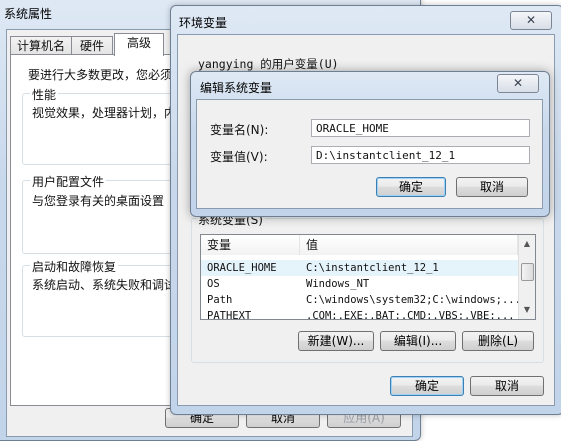 Image resolution: width=561 pixels, height=441 pixels. What do you see at coordinates (44, 94) in the screenshot?
I see `performance-label: 性能` at bounding box center [44, 94].